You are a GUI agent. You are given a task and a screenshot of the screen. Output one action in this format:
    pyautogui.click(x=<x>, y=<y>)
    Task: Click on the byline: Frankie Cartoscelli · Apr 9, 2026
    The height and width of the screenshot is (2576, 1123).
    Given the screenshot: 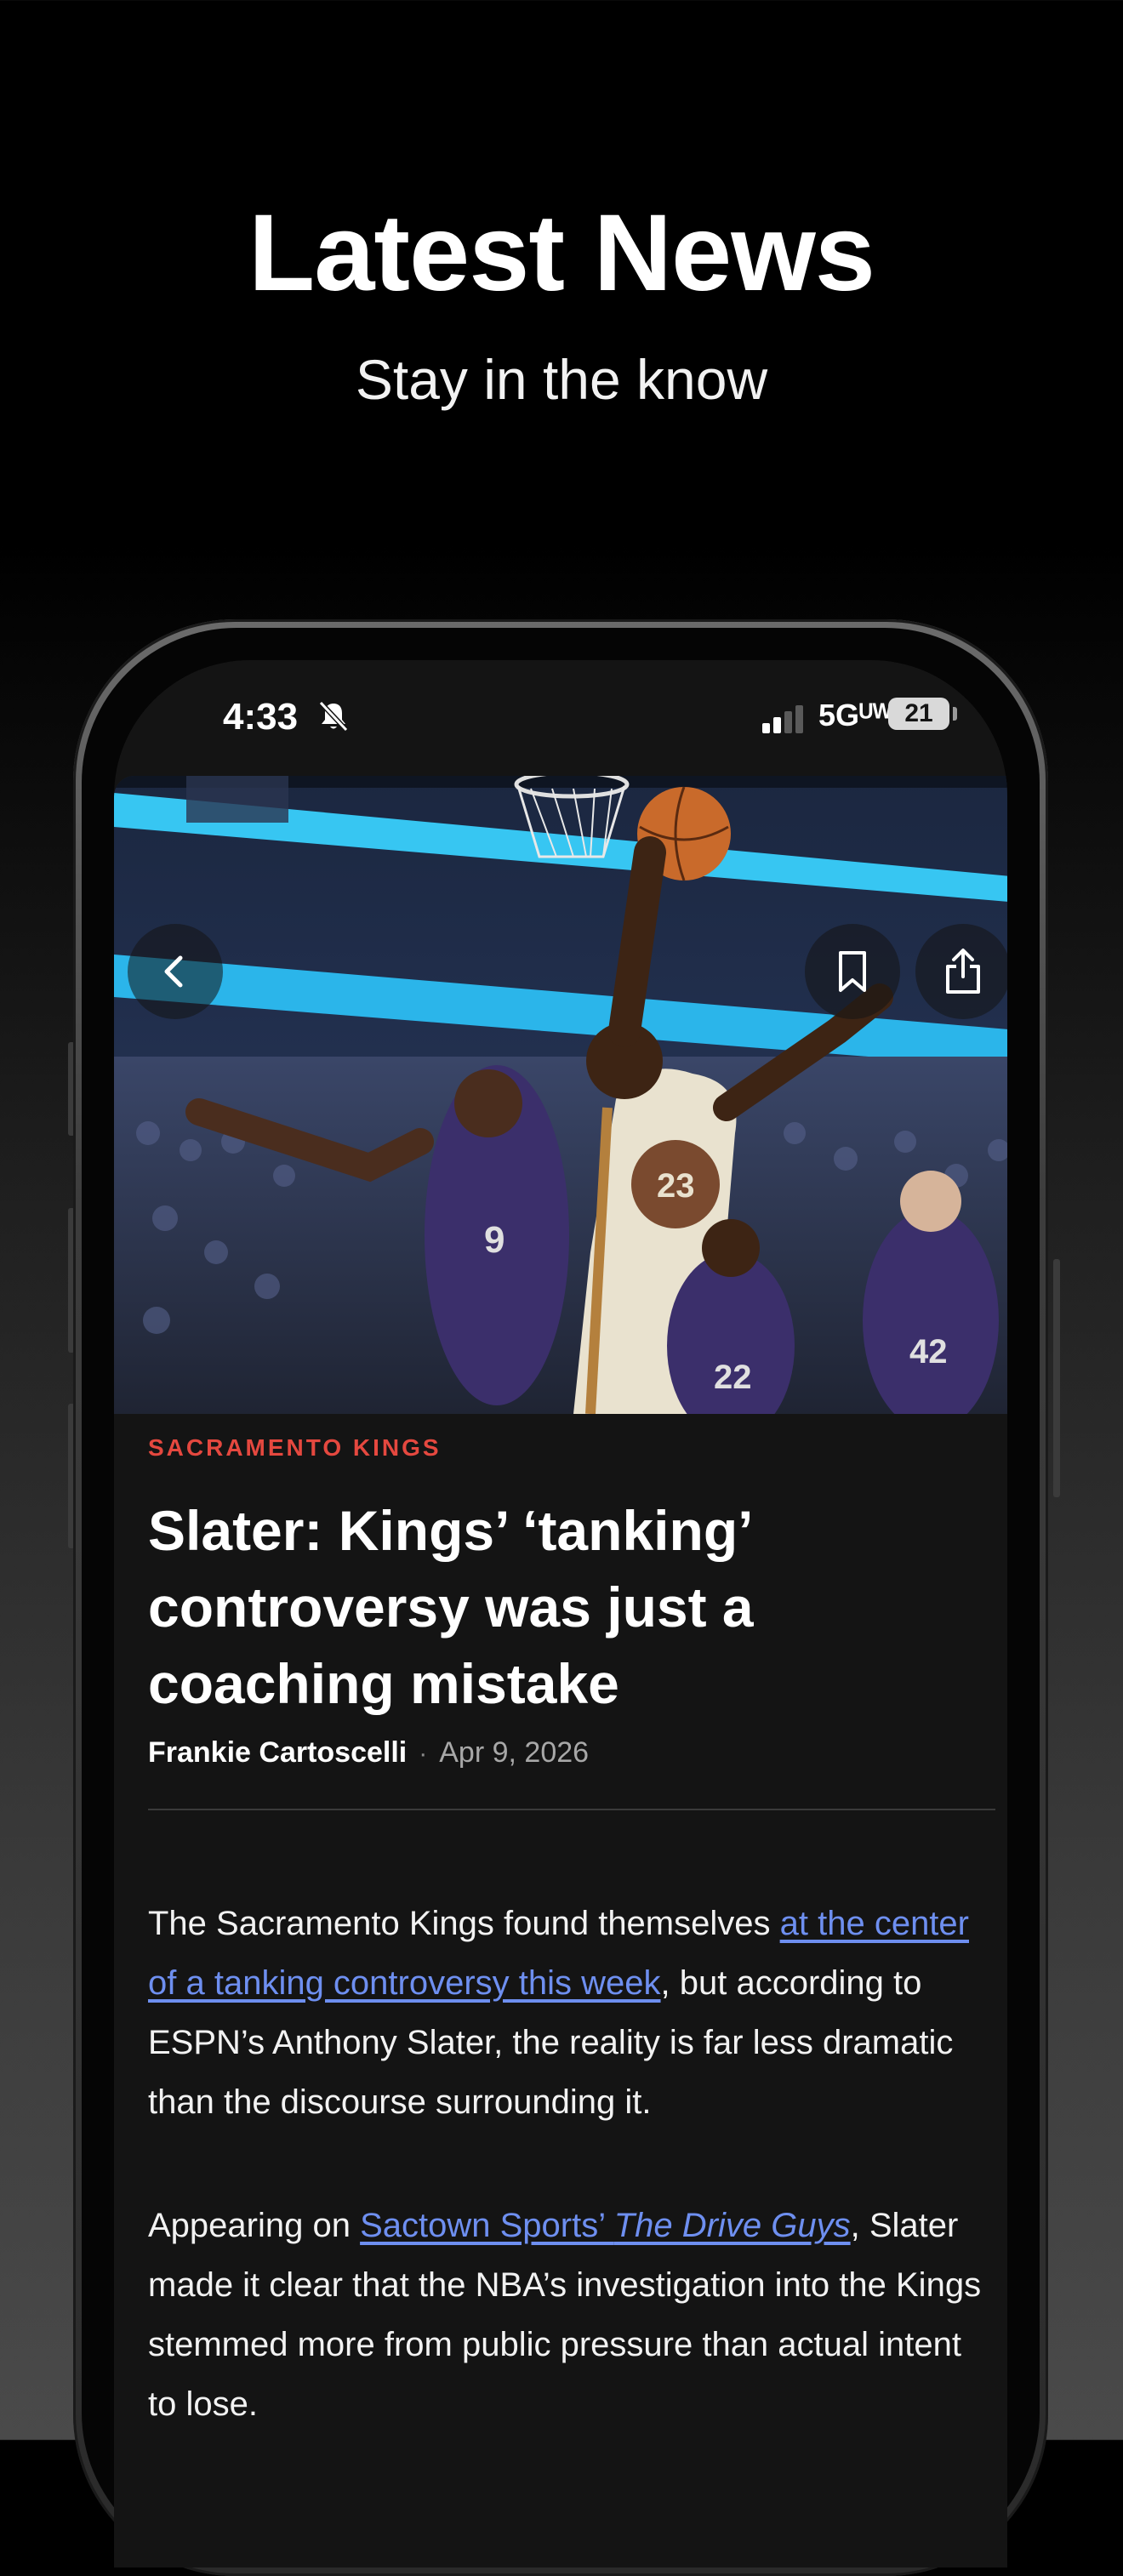 What is the action you would take?
    pyautogui.click(x=368, y=1753)
    